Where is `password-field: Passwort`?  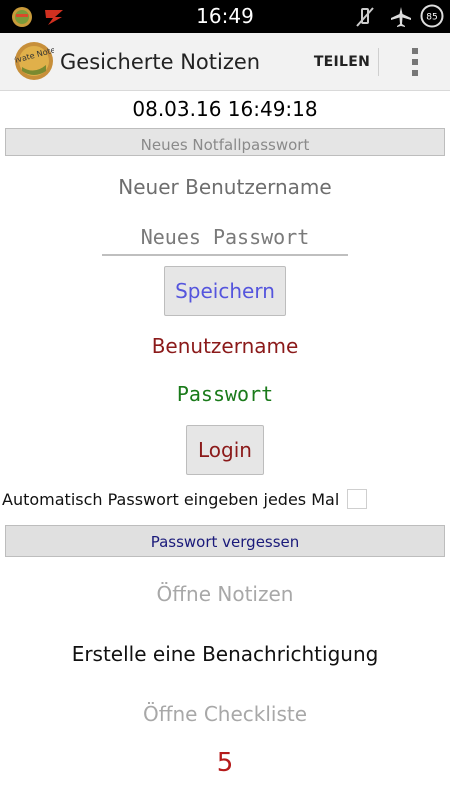
password-field: Passwort is located at coordinates (225, 394).